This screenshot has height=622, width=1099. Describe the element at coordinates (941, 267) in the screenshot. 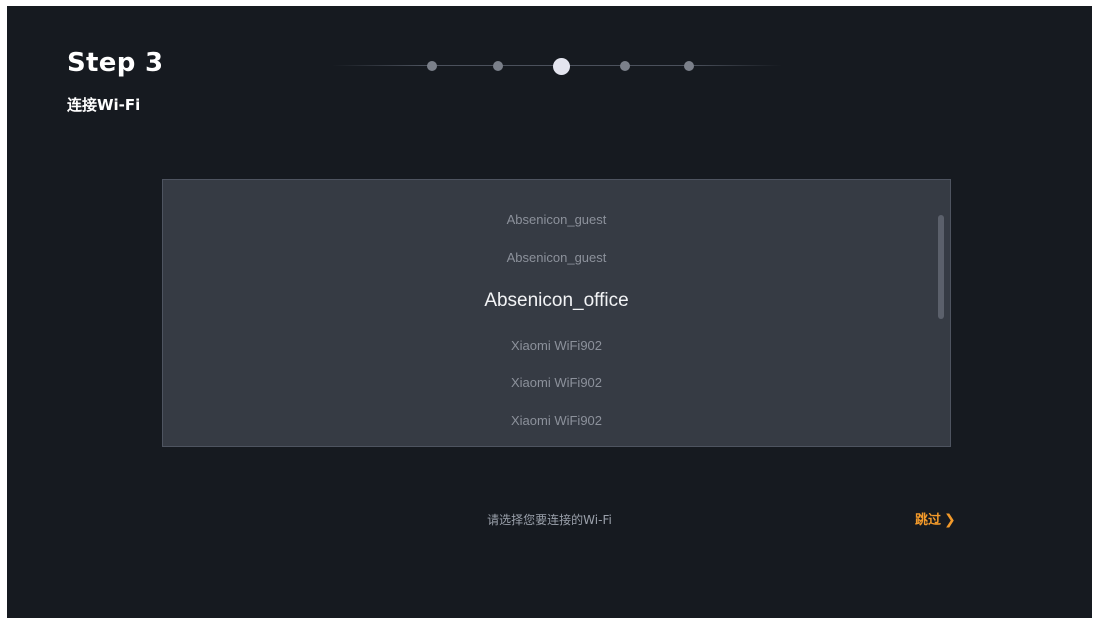

I see `wifi-list-scrollbar` at that location.